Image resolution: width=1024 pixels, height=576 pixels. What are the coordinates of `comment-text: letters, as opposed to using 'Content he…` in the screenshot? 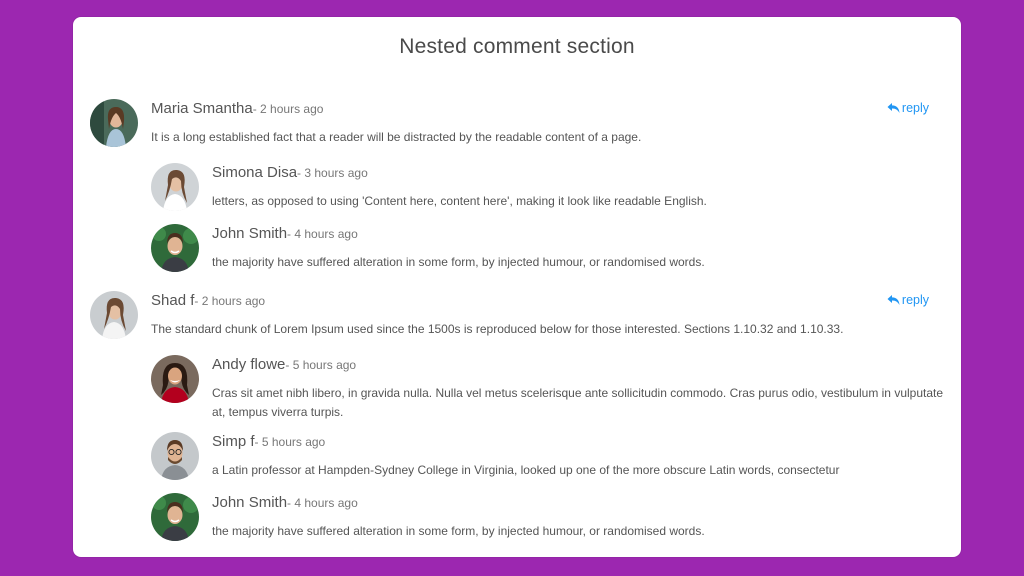 It's located at (459, 201).